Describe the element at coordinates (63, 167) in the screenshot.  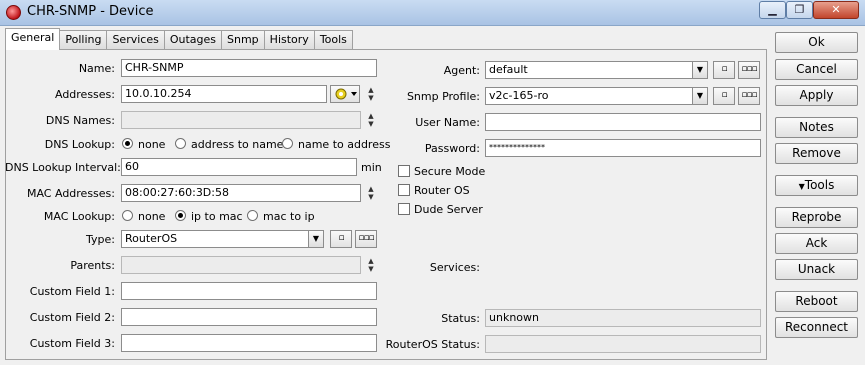
I see `dns-lookup-interval-label: DNS Lookup Interval:` at that location.